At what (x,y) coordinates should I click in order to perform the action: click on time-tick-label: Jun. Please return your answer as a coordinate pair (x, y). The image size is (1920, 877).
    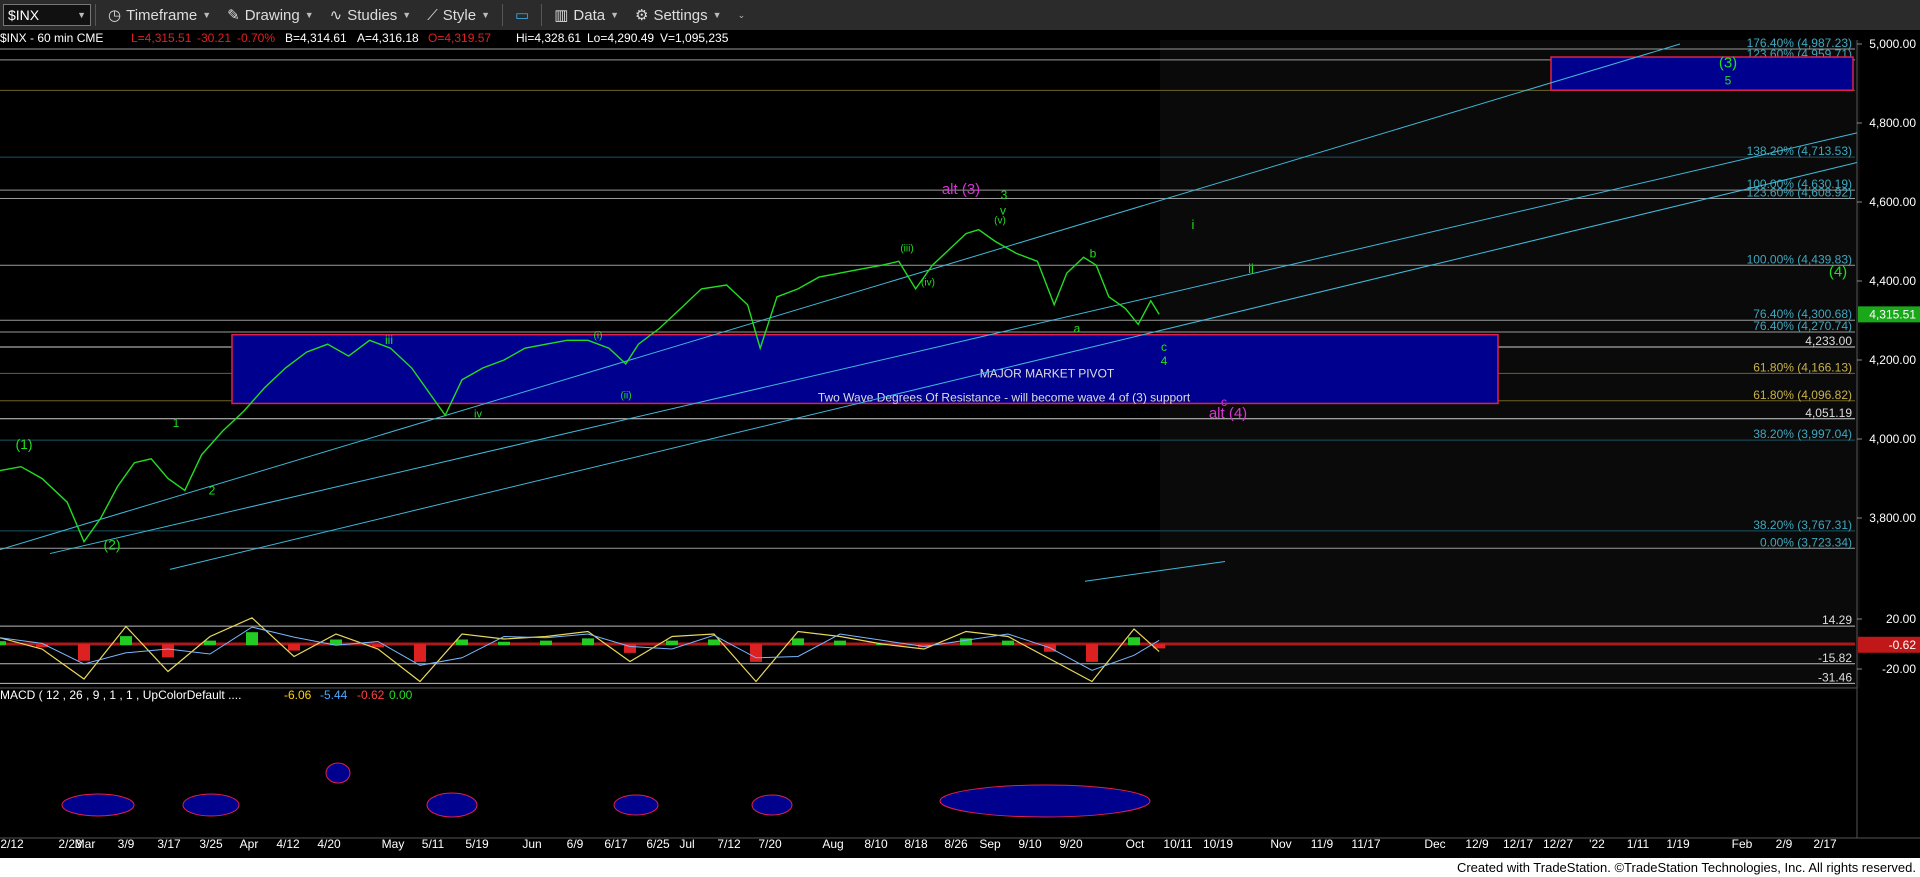
    Looking at the image, I should click on (531, 844).